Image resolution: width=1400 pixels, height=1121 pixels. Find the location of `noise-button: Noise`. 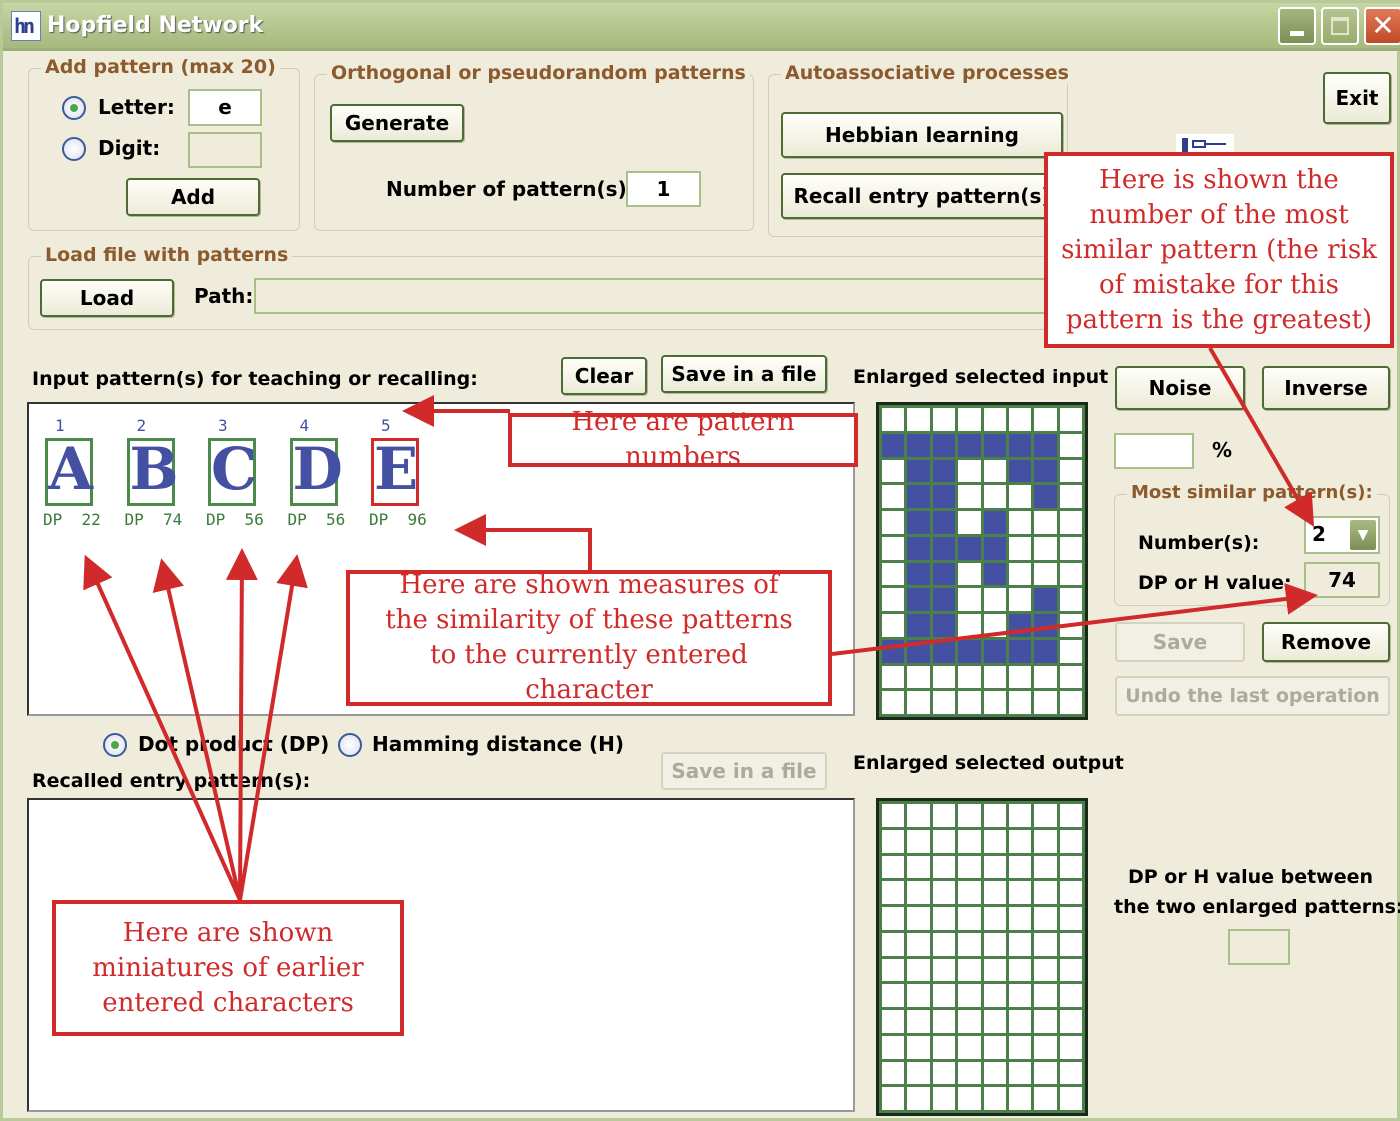

noise-button: Noise is located at coordinates (1180, 388).